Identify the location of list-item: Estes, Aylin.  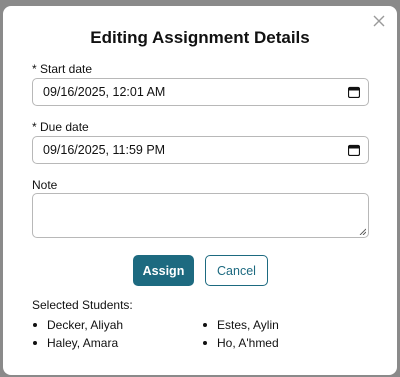
(267, 325).